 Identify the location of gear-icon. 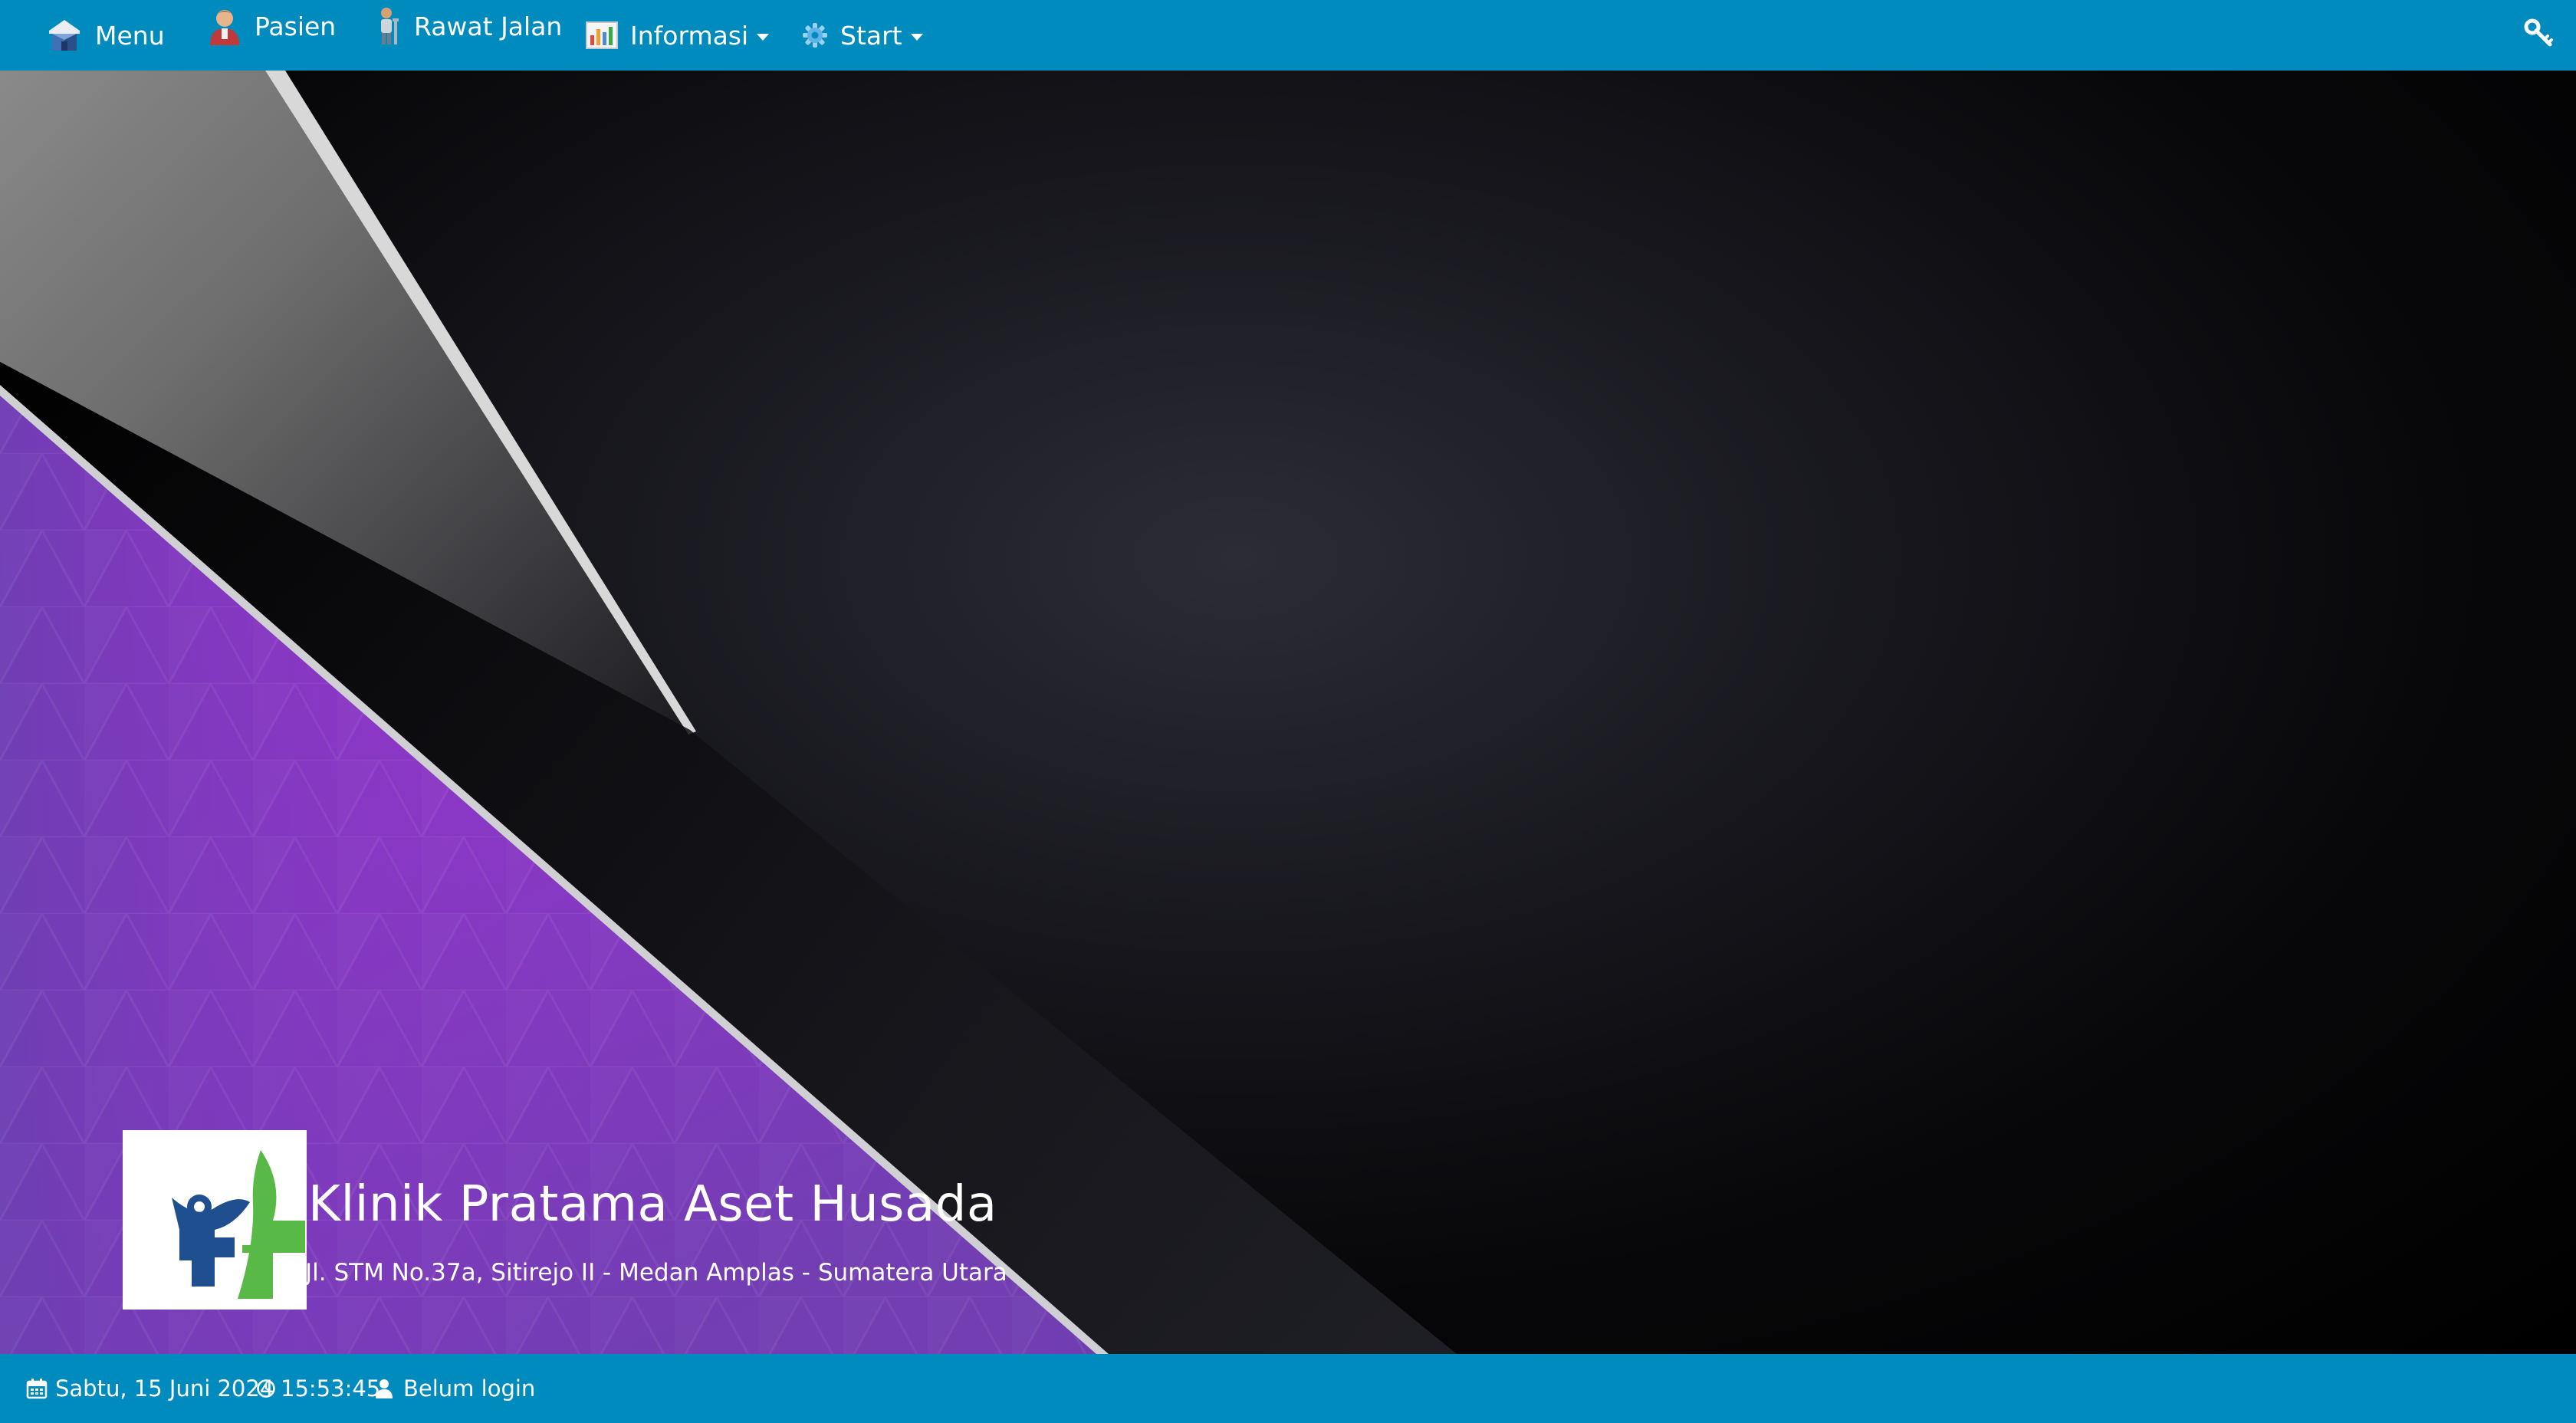
(815, 35).